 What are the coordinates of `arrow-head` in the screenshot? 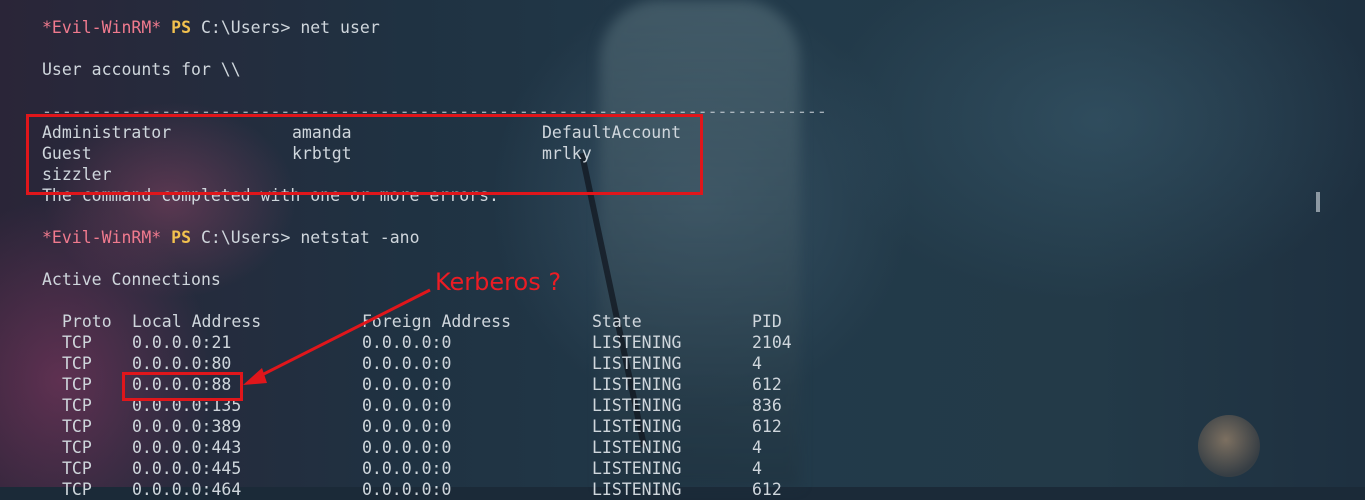 It's located at (255, 376).